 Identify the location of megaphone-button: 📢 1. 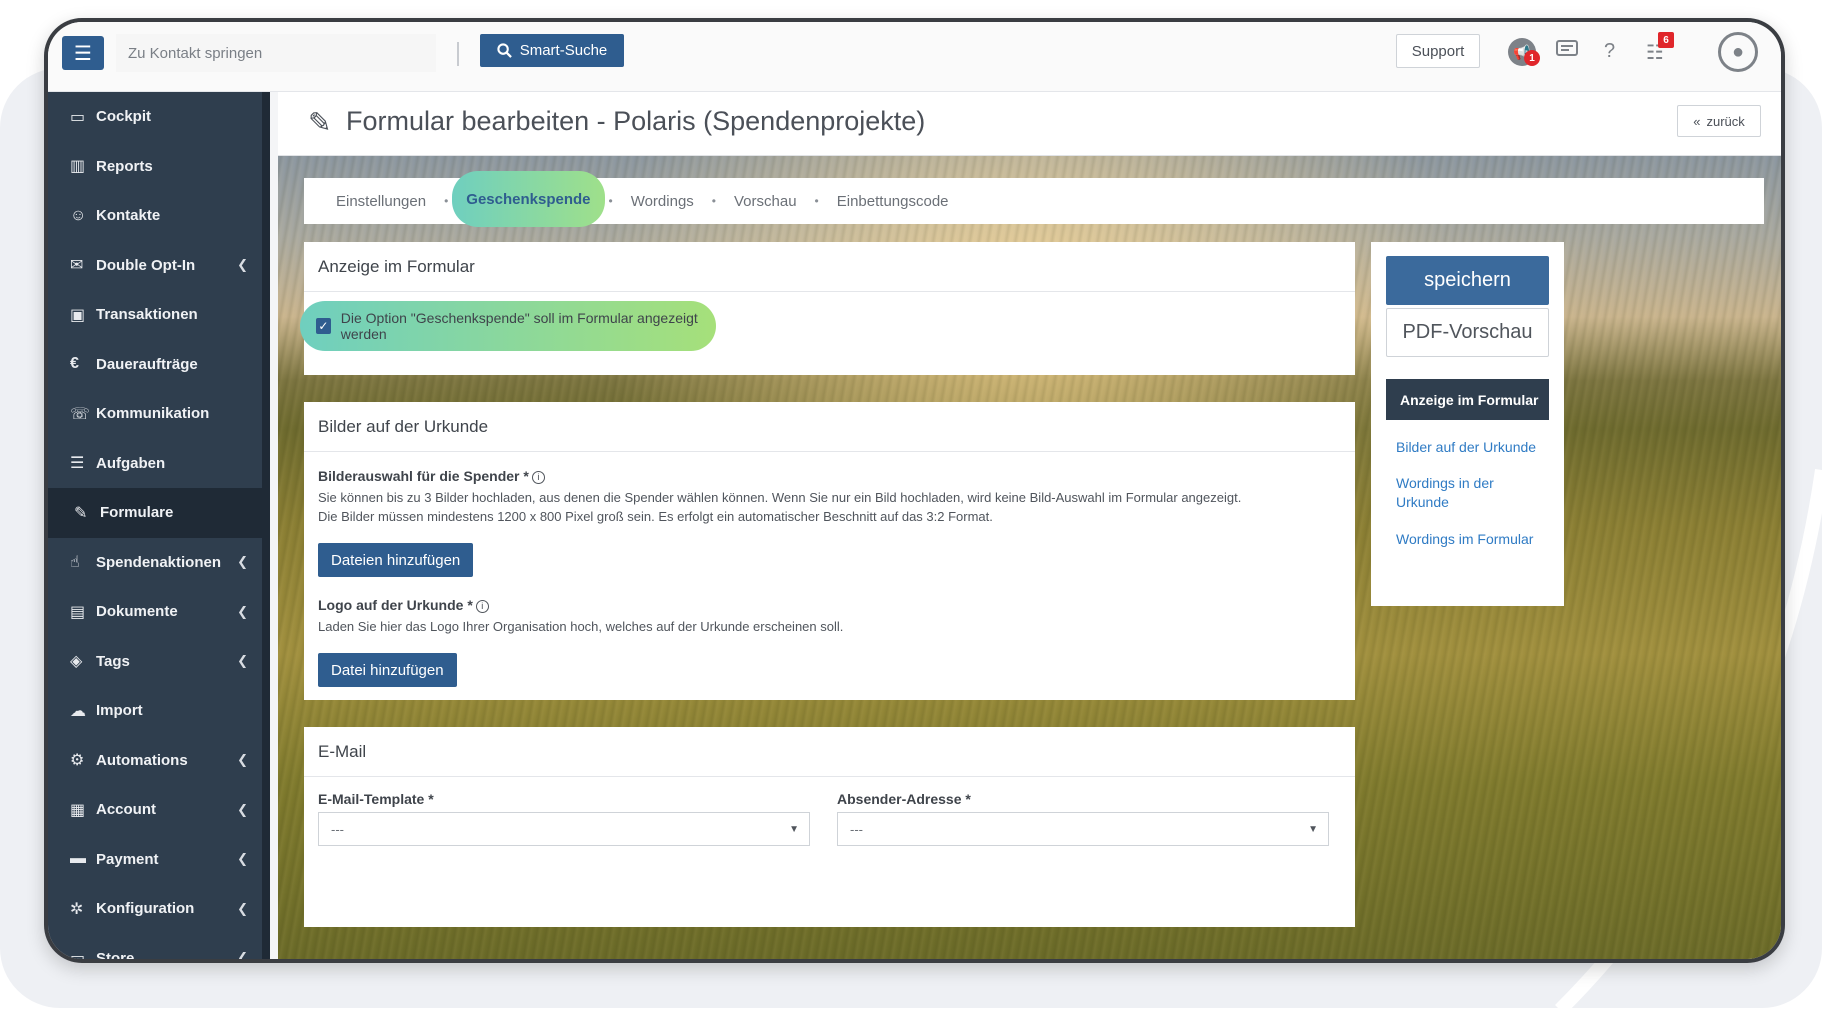
(1524, 52).